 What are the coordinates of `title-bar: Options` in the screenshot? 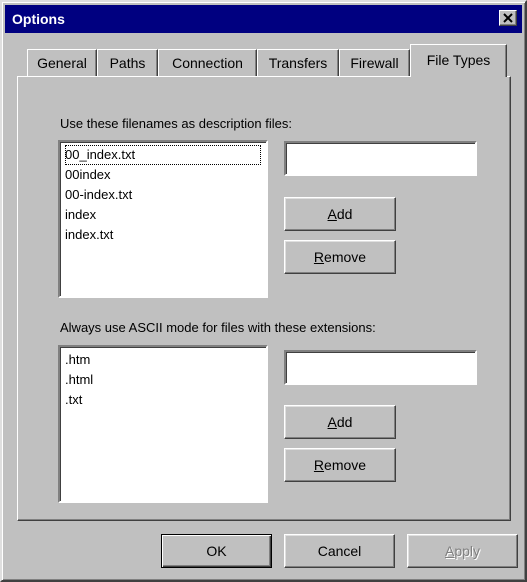 It's located at (263, 19).